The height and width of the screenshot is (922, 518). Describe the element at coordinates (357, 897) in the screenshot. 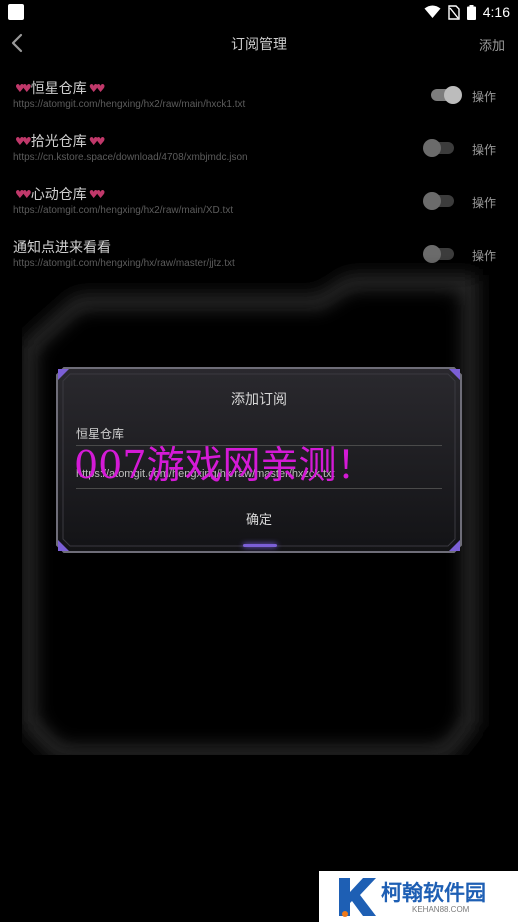

I see `logo-k-icon` at that location.